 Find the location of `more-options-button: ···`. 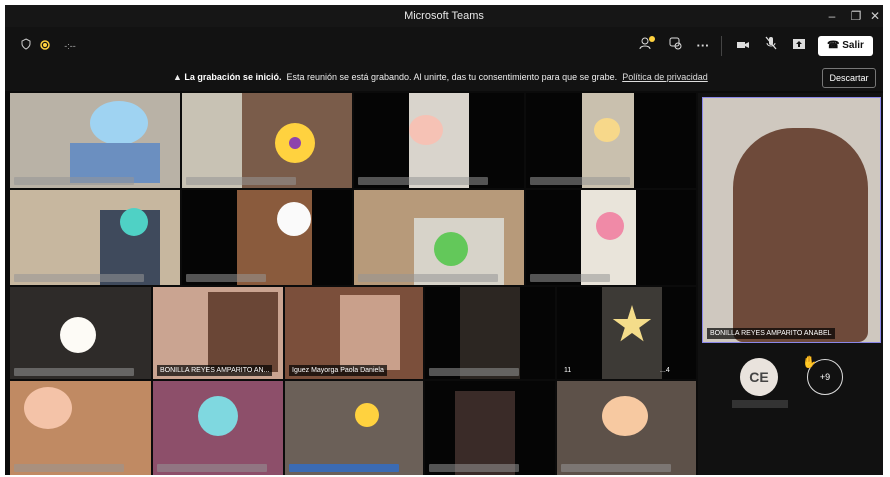

more-options-button: ··· is located at coordinates (703, 46).